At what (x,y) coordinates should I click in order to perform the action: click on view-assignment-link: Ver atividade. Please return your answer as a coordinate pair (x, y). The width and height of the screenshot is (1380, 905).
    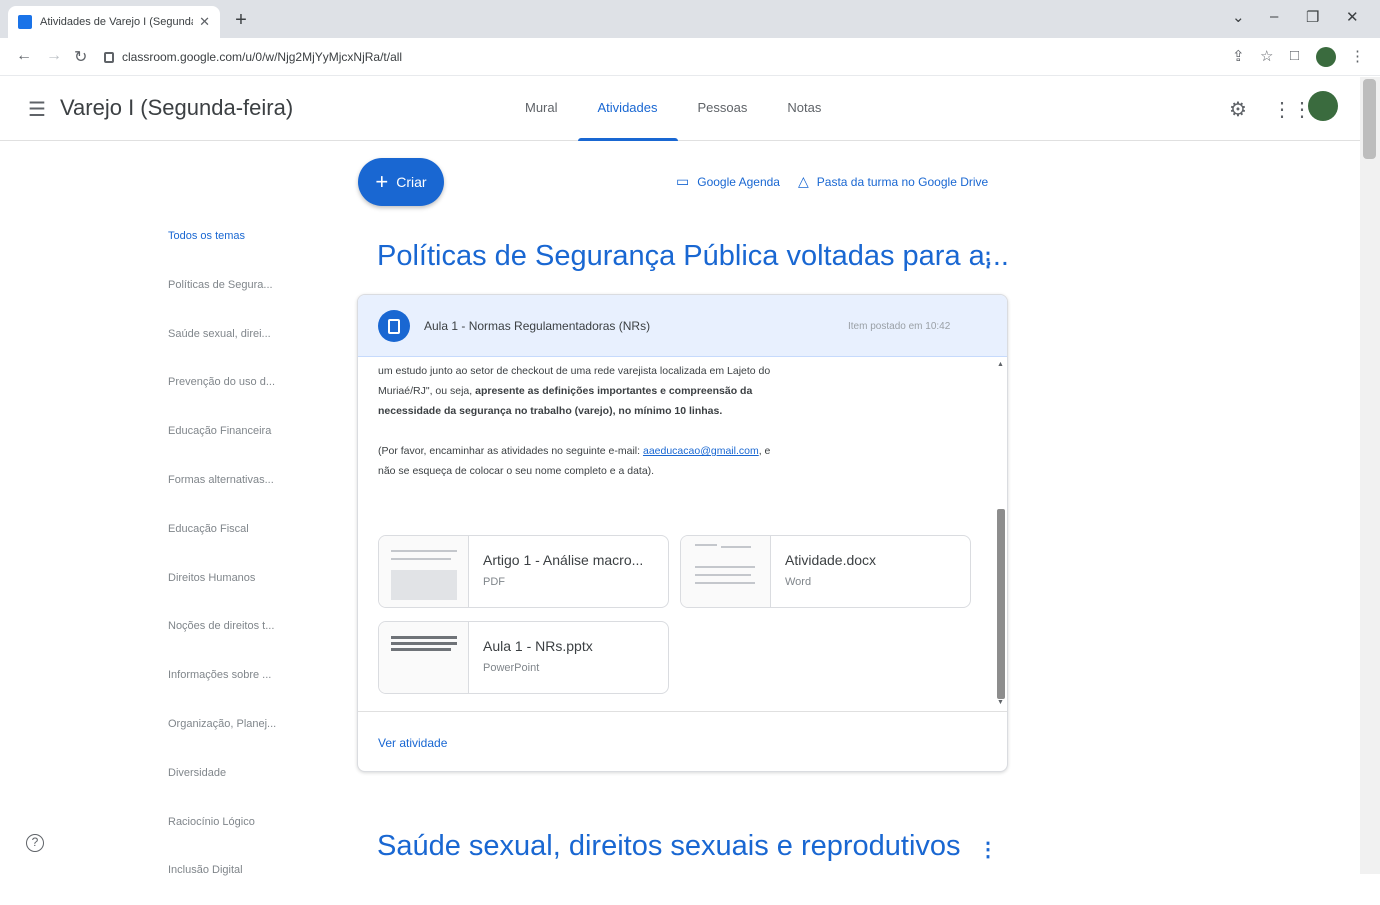
    Looking at the image, I should click on (412, 743).